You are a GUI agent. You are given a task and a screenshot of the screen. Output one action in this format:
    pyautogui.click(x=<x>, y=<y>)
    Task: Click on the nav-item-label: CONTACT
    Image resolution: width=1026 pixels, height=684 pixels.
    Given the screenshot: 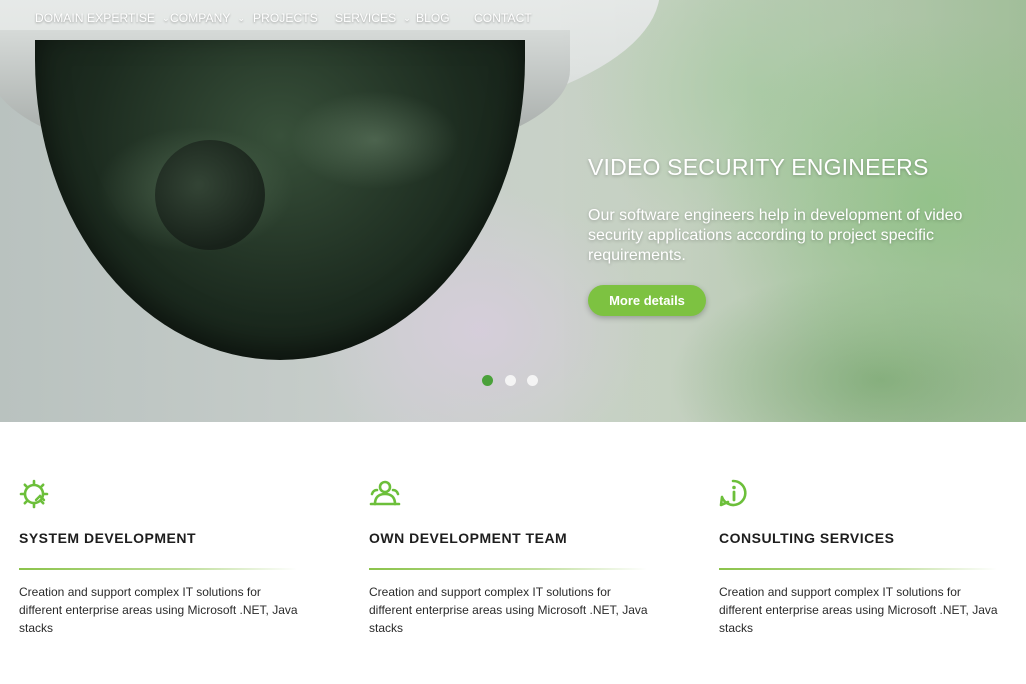 What is the action you would take?
    pyautogui.click(x=503, y=18)
    